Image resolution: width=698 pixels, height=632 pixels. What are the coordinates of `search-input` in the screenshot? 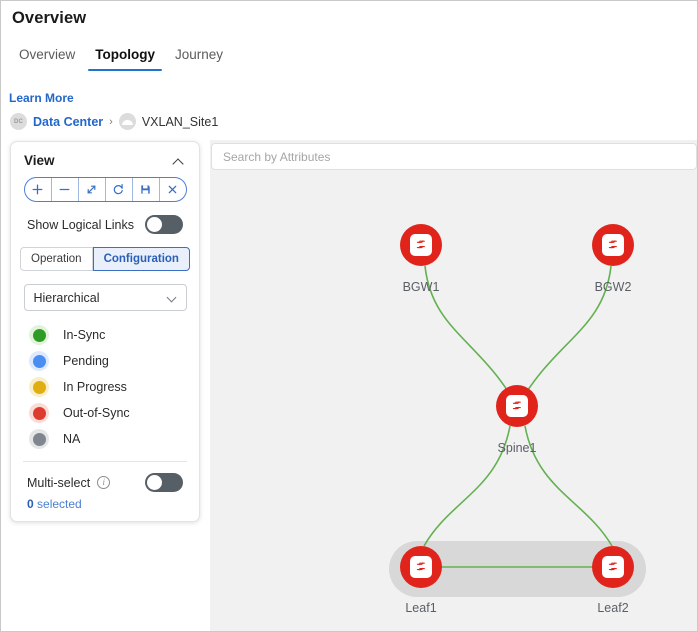 It's located at (454, 156).